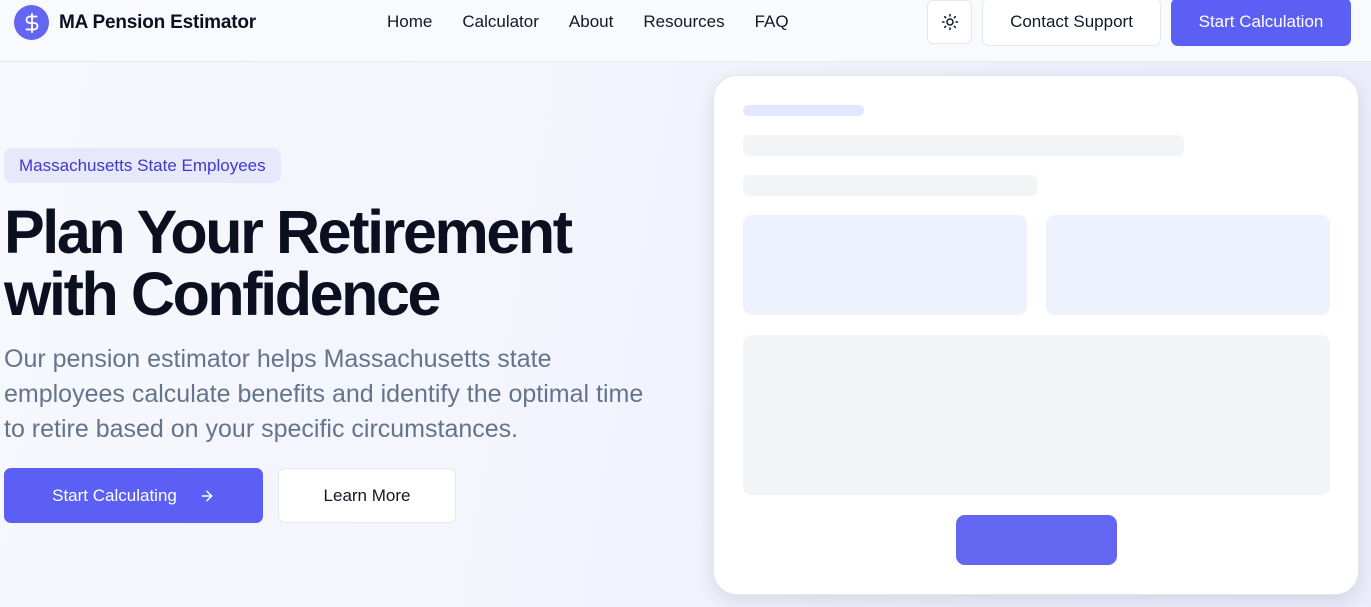 The width and height of the screenshot is (1371, 607). I want to click on main-nav: Home Calculator About Resources FAQ, so click(603, 22).